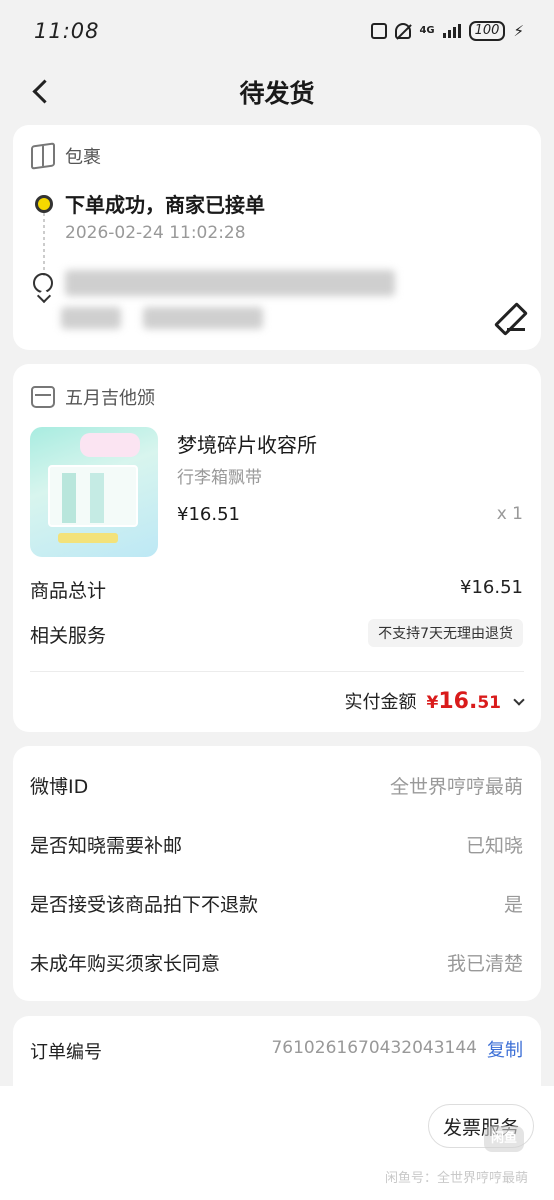 This screenshot has height=1200, width=554. I want to click on paid-amount: ¥16.51, so click(464, 701).